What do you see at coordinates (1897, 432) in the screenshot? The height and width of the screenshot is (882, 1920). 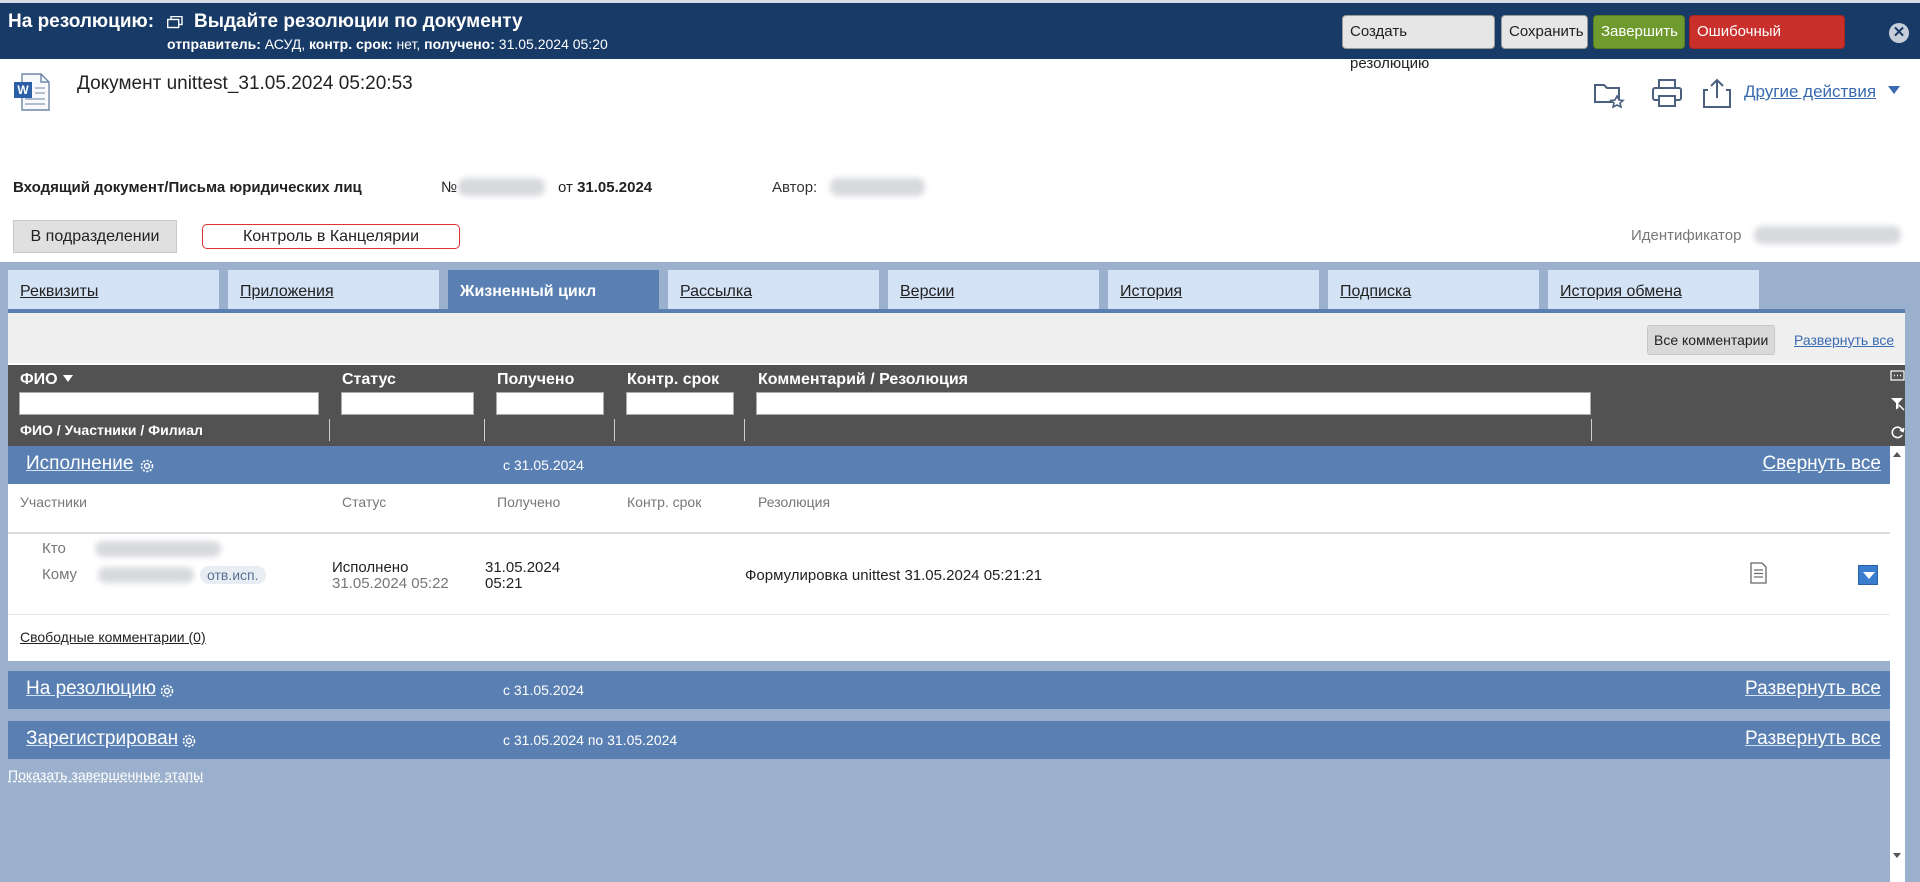 I see `refresh-icon` at bounding box center [1897, 432].